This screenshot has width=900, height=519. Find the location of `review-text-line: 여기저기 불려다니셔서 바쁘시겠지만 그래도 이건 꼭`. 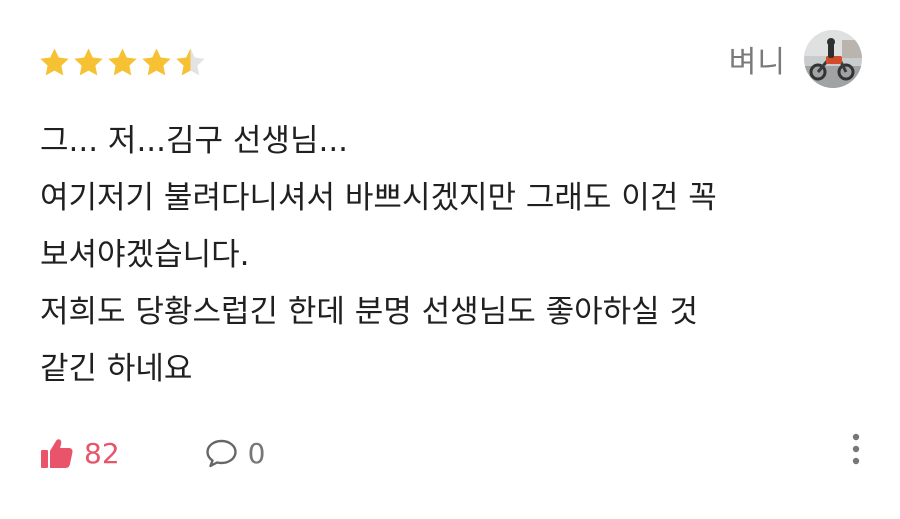

review-text-line: 여기저기 불려다니셔서 바쁘시겠지만 그래도 이건 꼭 is located at coordinates (378, 198).